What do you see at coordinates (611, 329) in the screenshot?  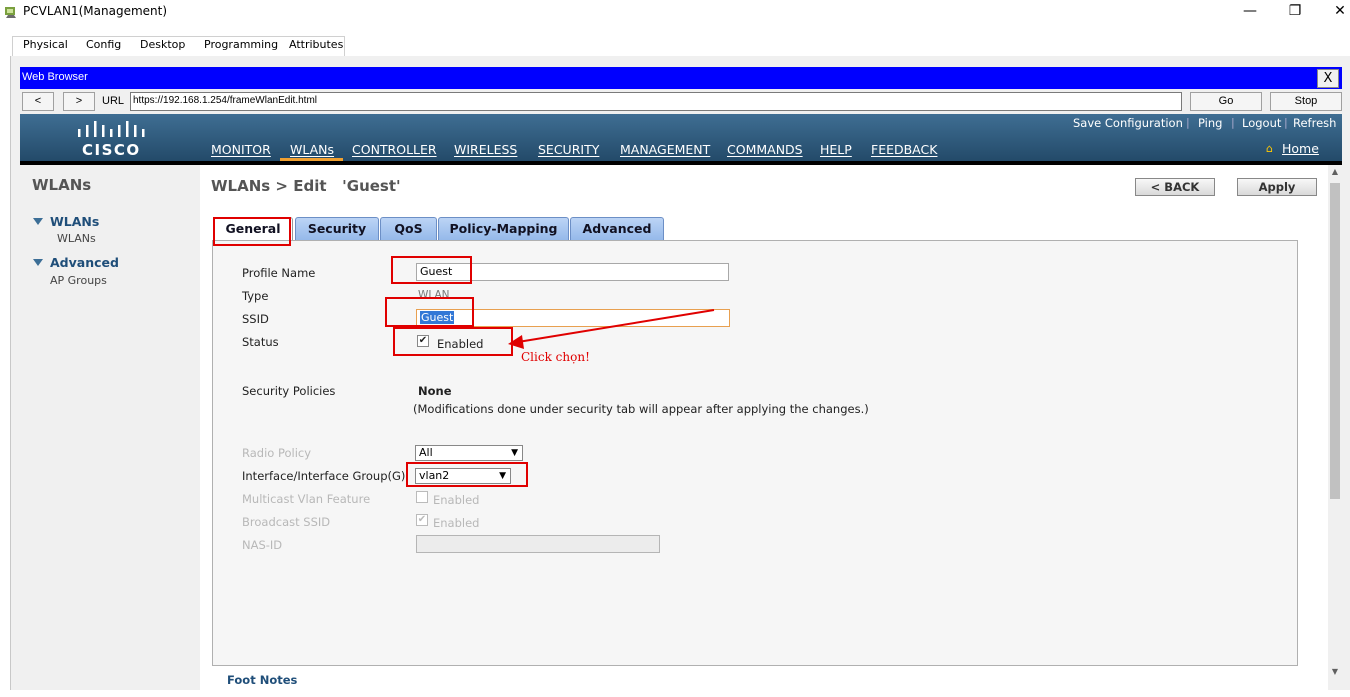 I see `annotation-arrow` at bounding box center [611, 329].